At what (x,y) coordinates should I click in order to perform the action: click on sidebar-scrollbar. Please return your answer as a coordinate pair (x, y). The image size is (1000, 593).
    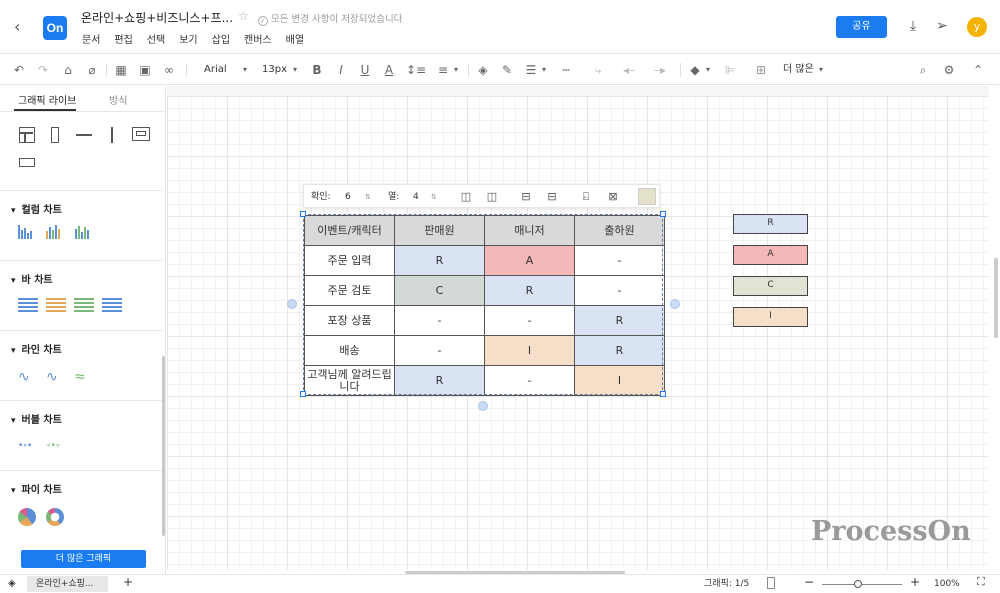
    Looking at the image, I should click on (163, 446).